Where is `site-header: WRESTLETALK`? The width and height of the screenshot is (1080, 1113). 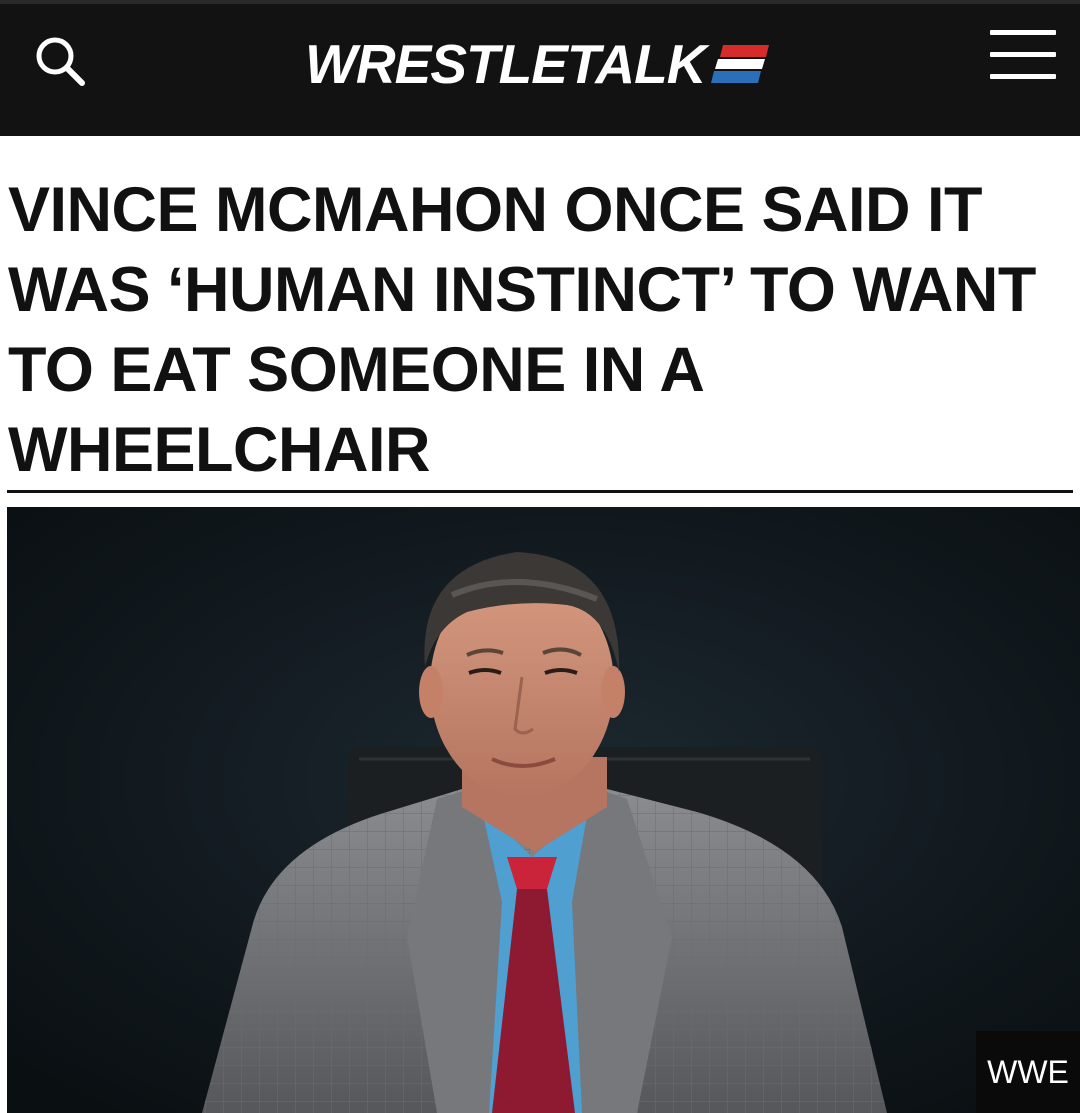 site-header: WRESTLETALK is located at coordinates (540, 68).